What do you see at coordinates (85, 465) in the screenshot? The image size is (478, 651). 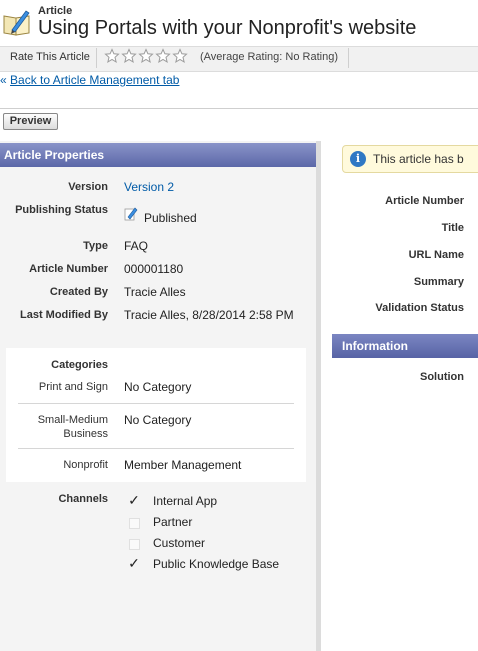 I see `category-label: Nonprofit` at bounding box center [85, 465].